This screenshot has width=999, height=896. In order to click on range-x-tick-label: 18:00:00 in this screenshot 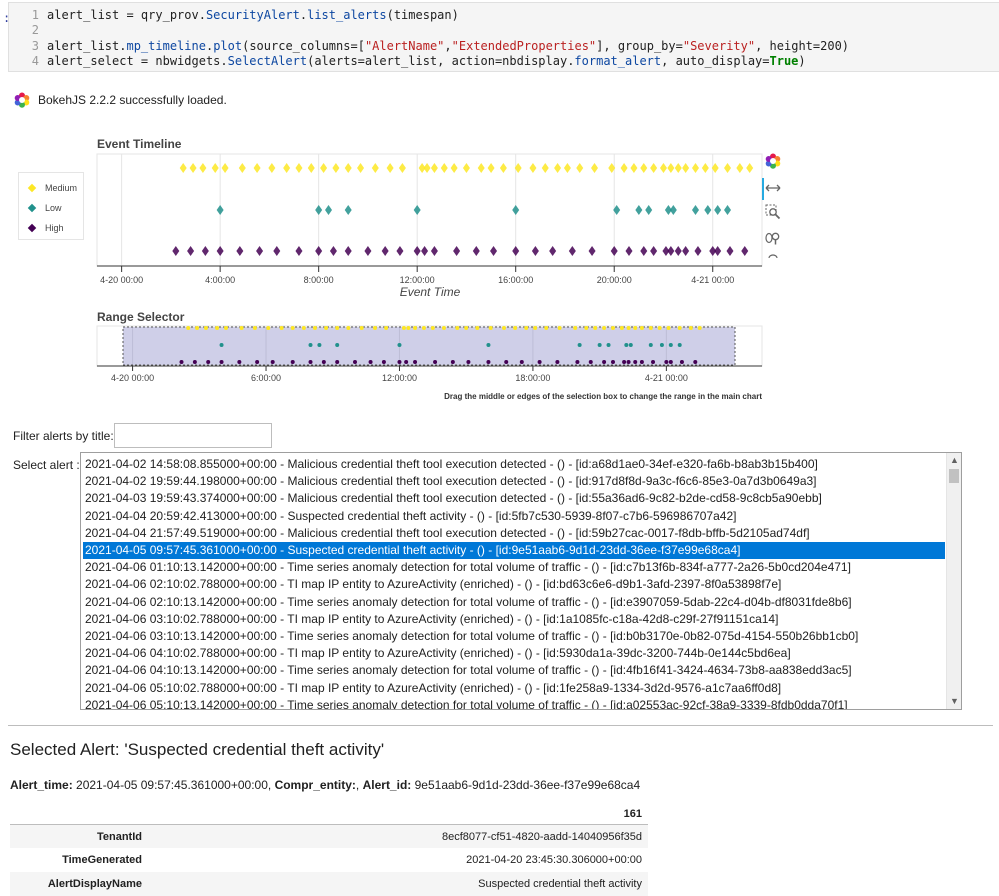, I will do `click(532, 378)`.